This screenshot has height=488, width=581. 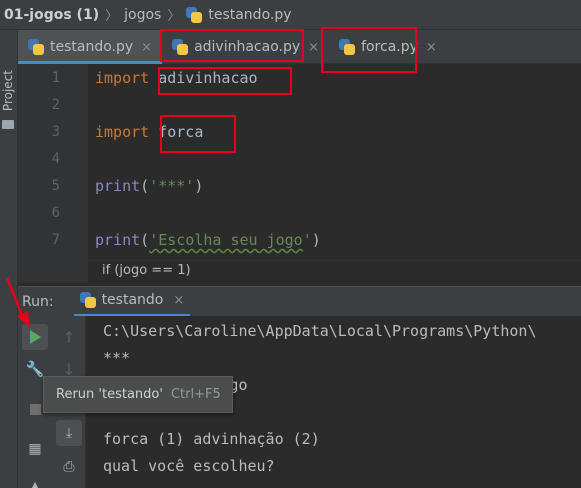 I want to click on string-literal: 'Escolha seu, so click(x=208, y=240).